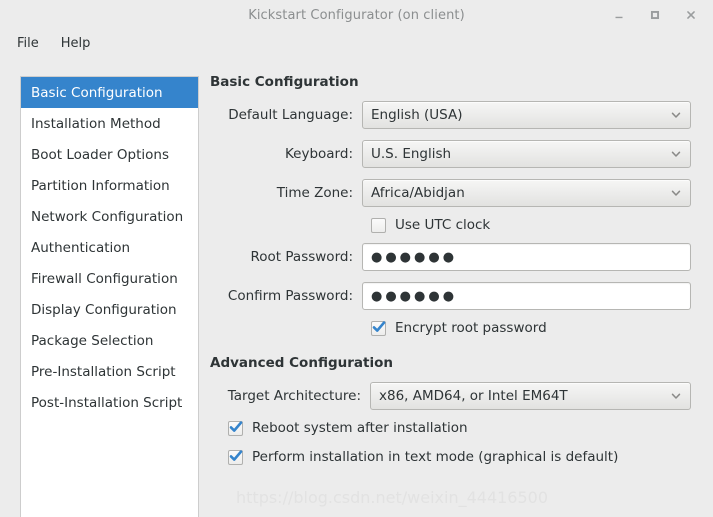  I want to click on maximize-button, so click(655, 15).